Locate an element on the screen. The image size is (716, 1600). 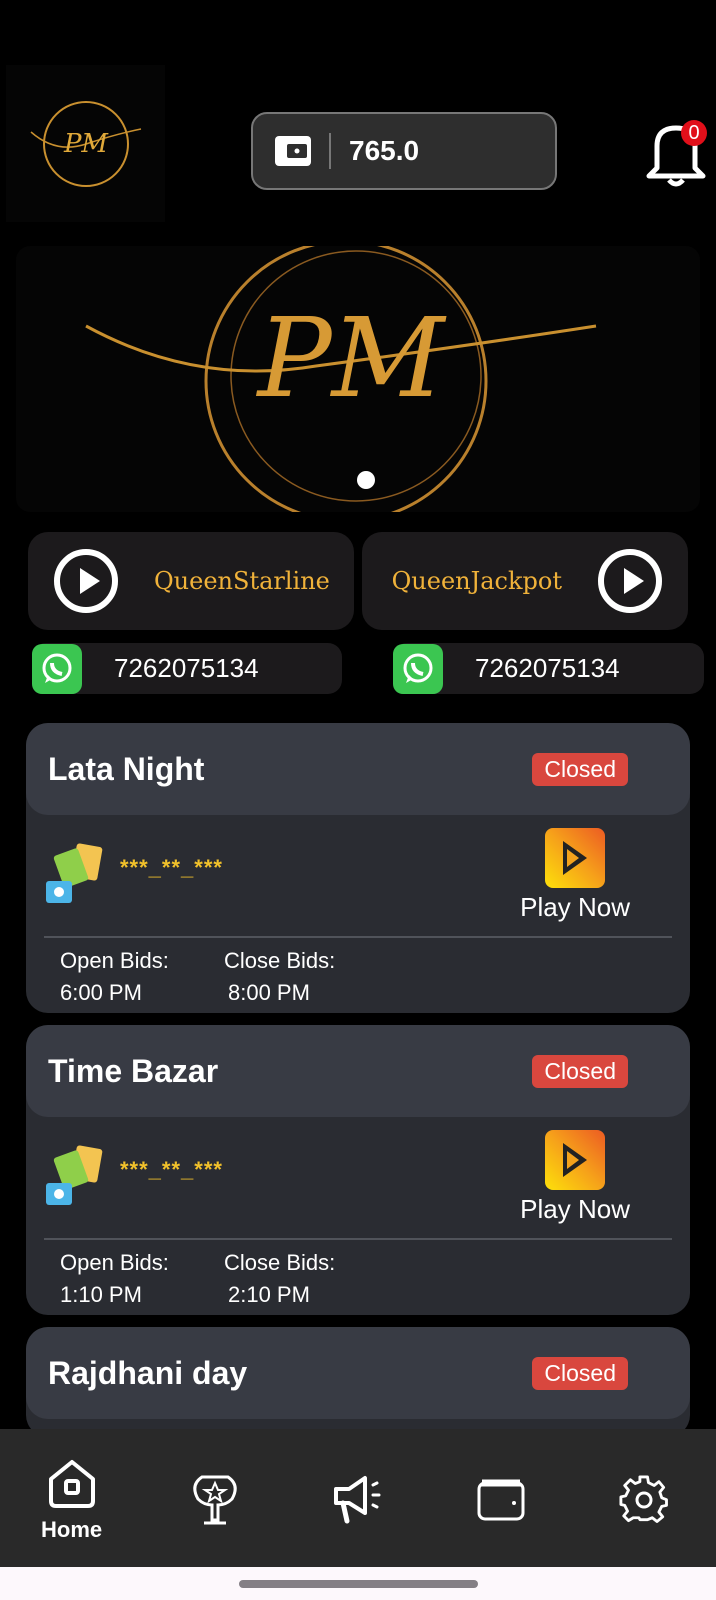
status-bar is located at coordinates (358, 43).